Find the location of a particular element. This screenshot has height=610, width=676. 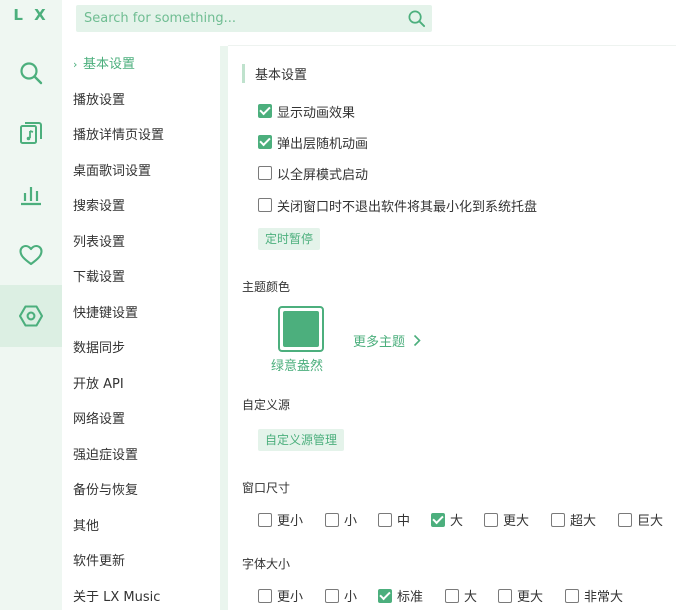

more-themes-link: 更多主题 is located at coordinates (387, 340).